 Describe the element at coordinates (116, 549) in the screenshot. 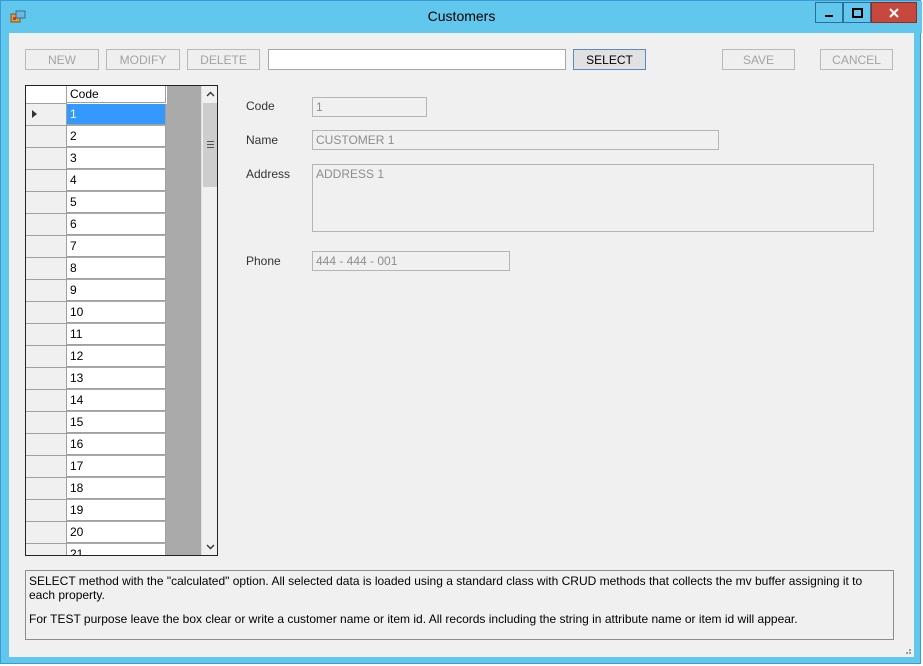

I see `code-cell: 21` at that location.